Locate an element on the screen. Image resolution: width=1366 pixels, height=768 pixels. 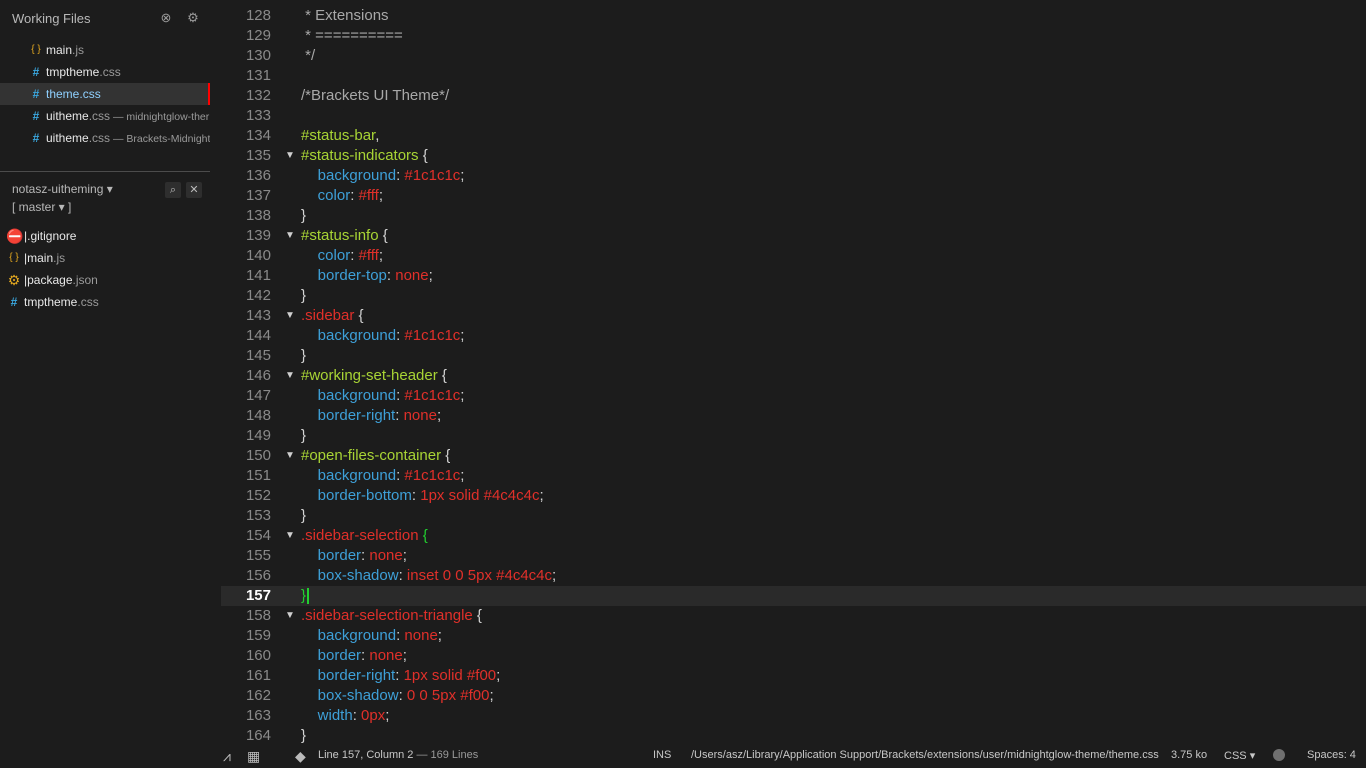
cursor-position: Line 157, Column 2 — 169 Lines is located at coordinates (398, 755).